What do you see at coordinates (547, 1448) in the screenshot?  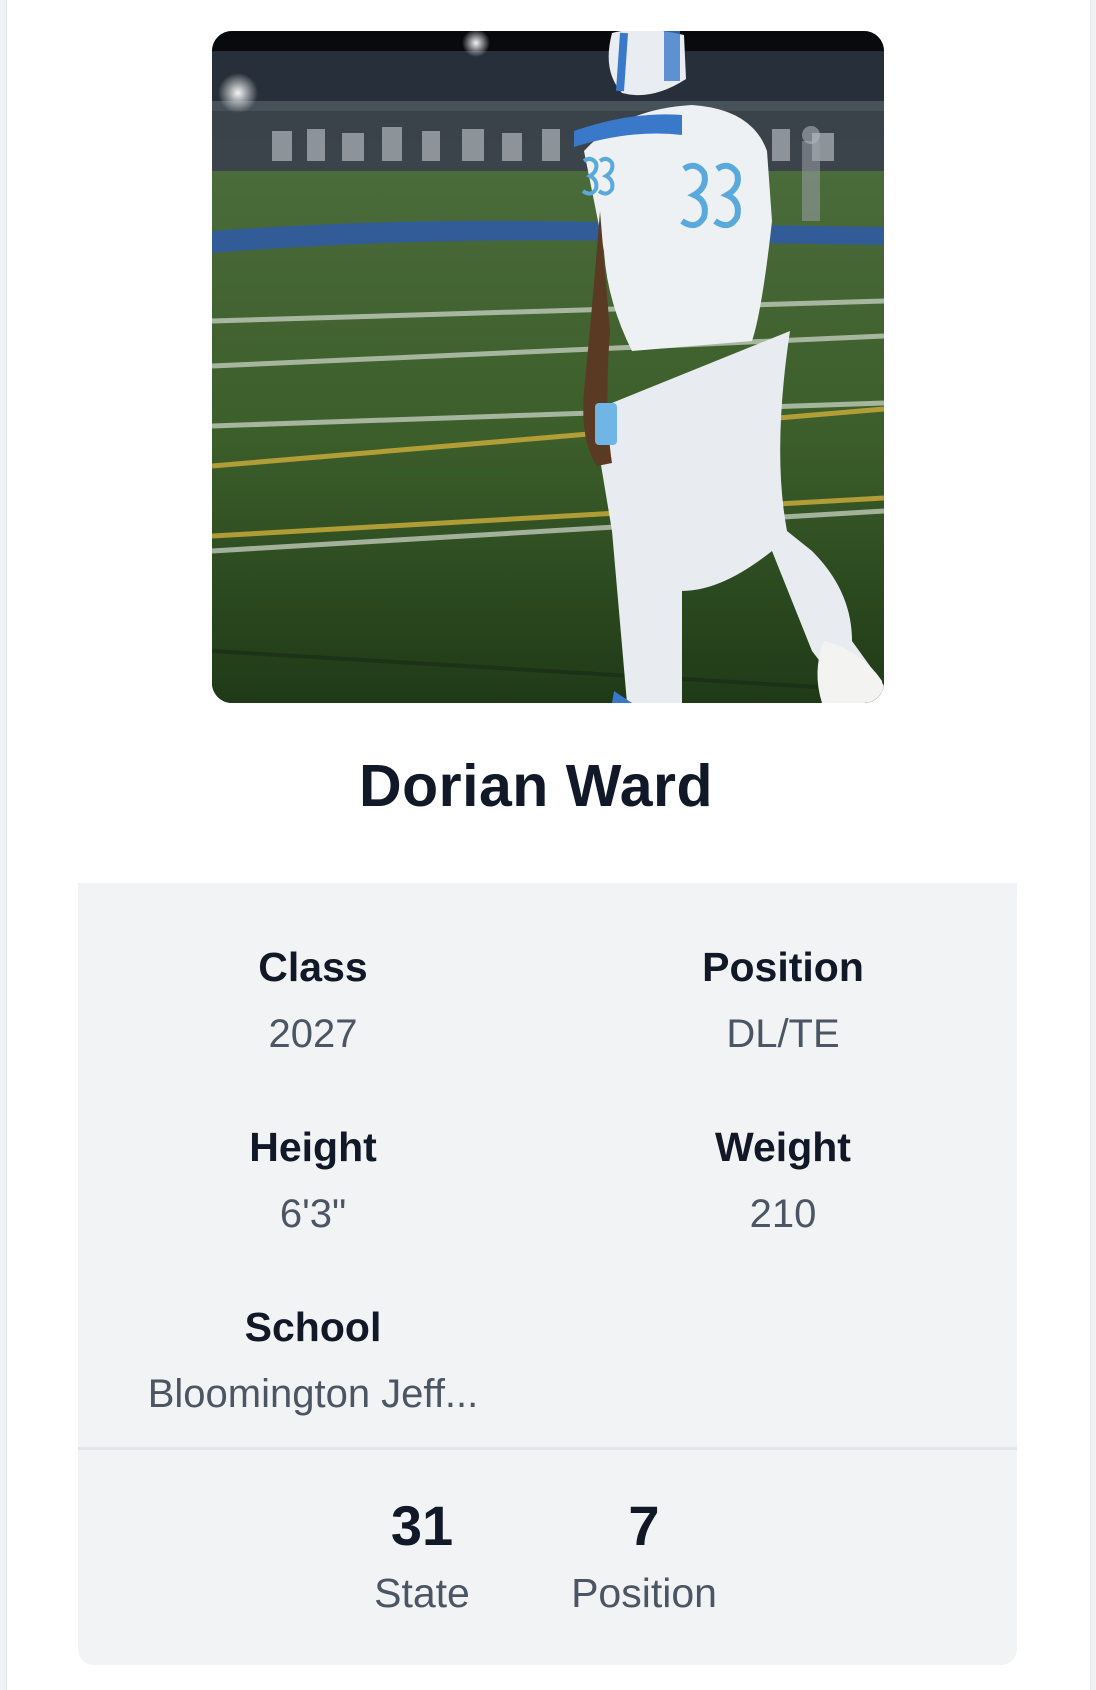 I see `card-divider` at bounding box center [547, 1448].